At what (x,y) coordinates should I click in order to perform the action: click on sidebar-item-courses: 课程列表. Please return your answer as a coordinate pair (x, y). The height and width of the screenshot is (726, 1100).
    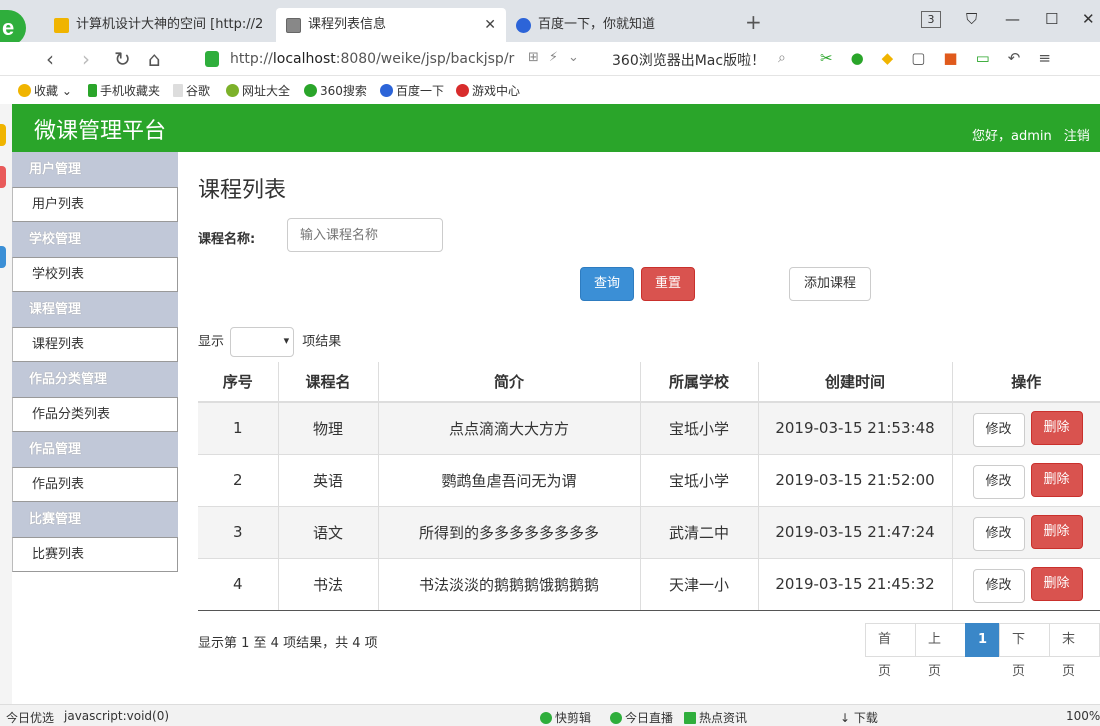
    Looking at the image, I should click on (95, 344).